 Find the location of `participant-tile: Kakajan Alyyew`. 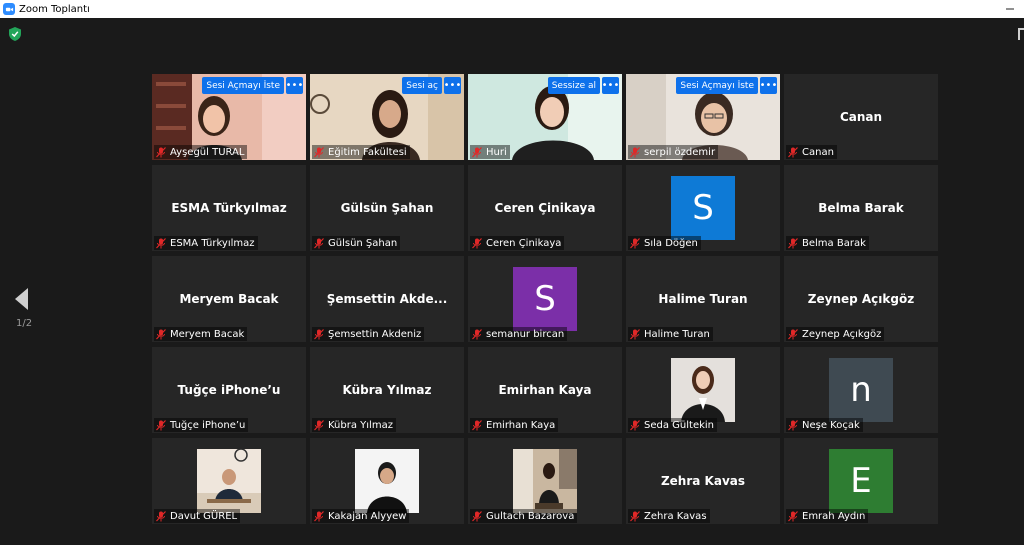

participant-tile: Kakajan Alyyew is located at coordinates (387, 481).